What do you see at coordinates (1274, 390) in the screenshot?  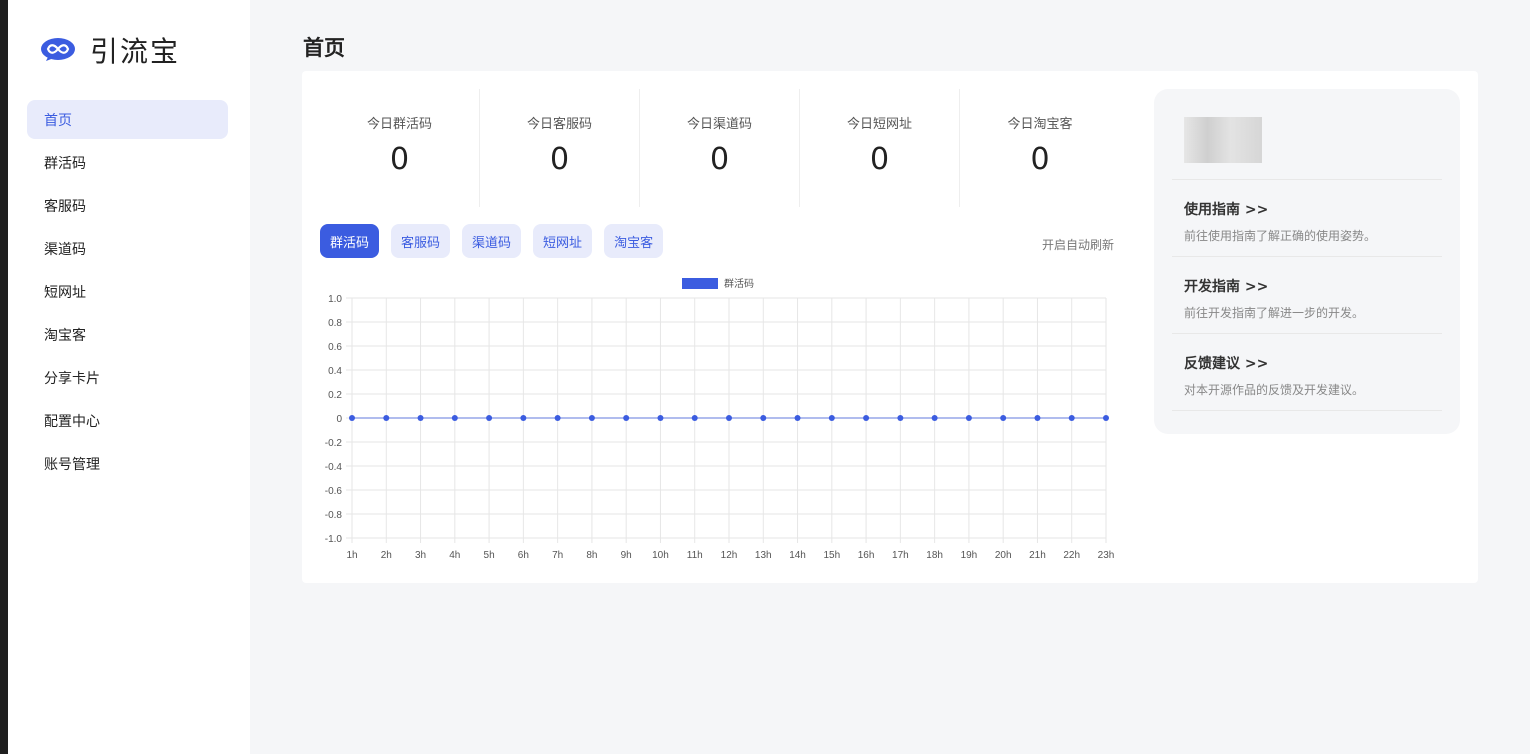 I see `guide-description: 对本开源作品的反馈及开发建议。` at bounding box center [1274, 390].